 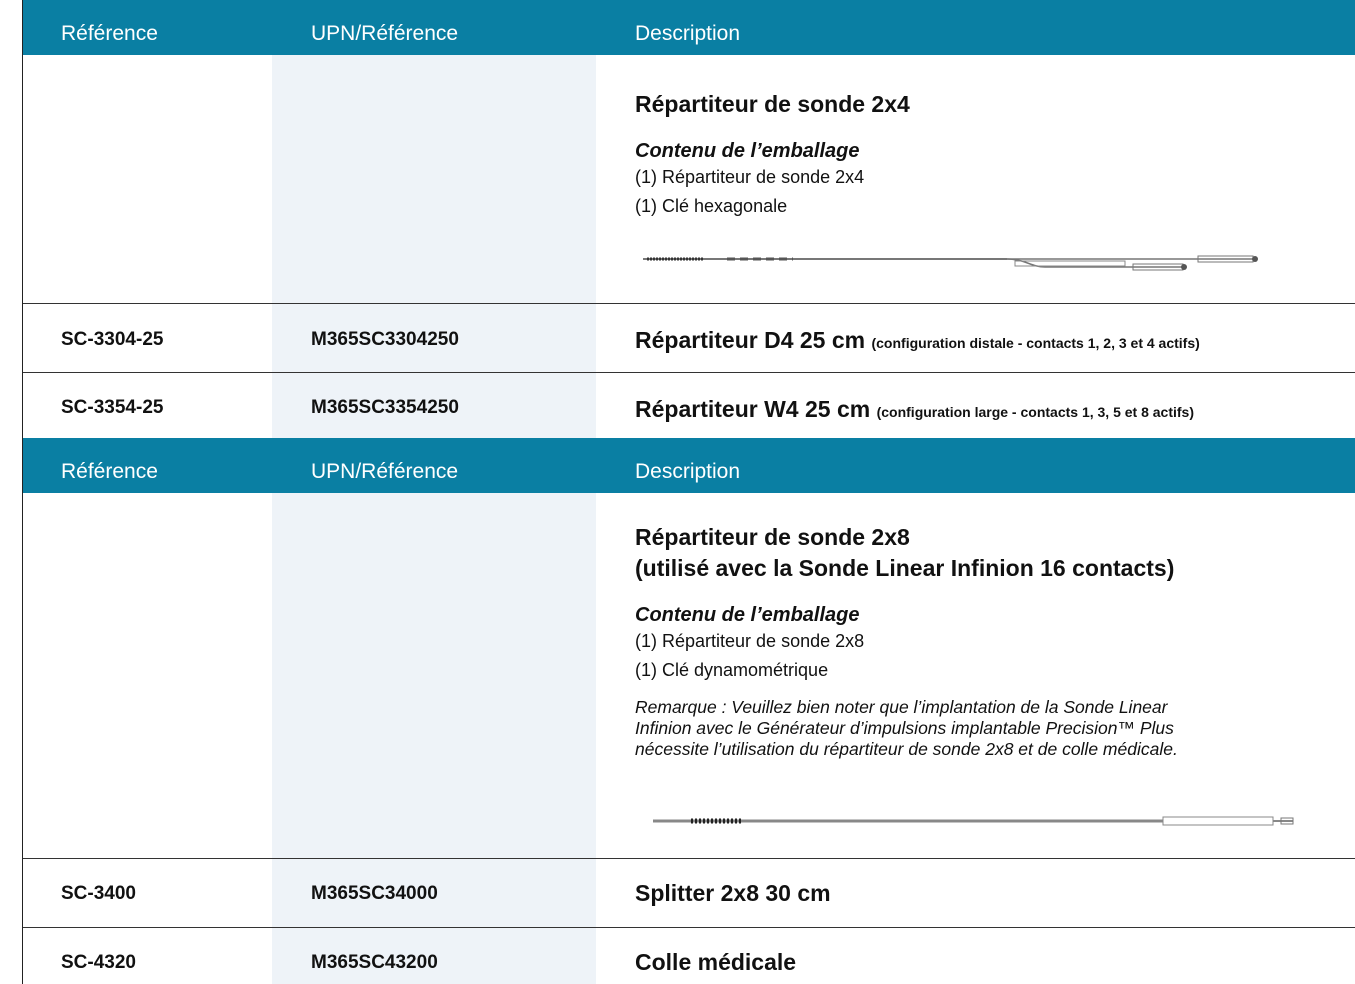 What do you see at coordinates (374, 893) in the screenshot?
I see `table-row-upn: M365SC34000` at bounding box center [374, 893].